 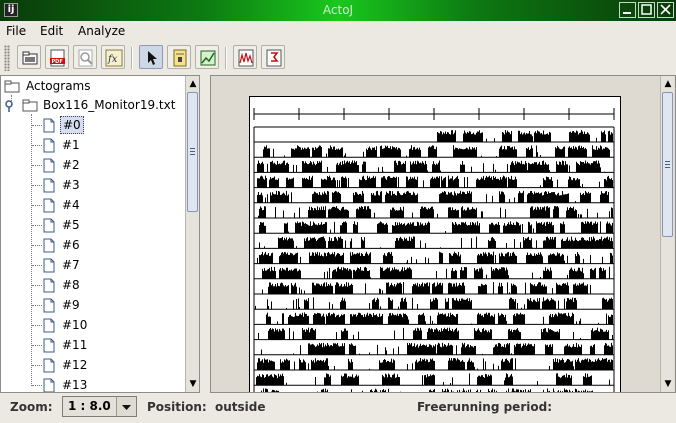 What do you see at coordinates (113, 266) in the screenshot?
I see `tree-item: #7` at bounding box center [113, 266].